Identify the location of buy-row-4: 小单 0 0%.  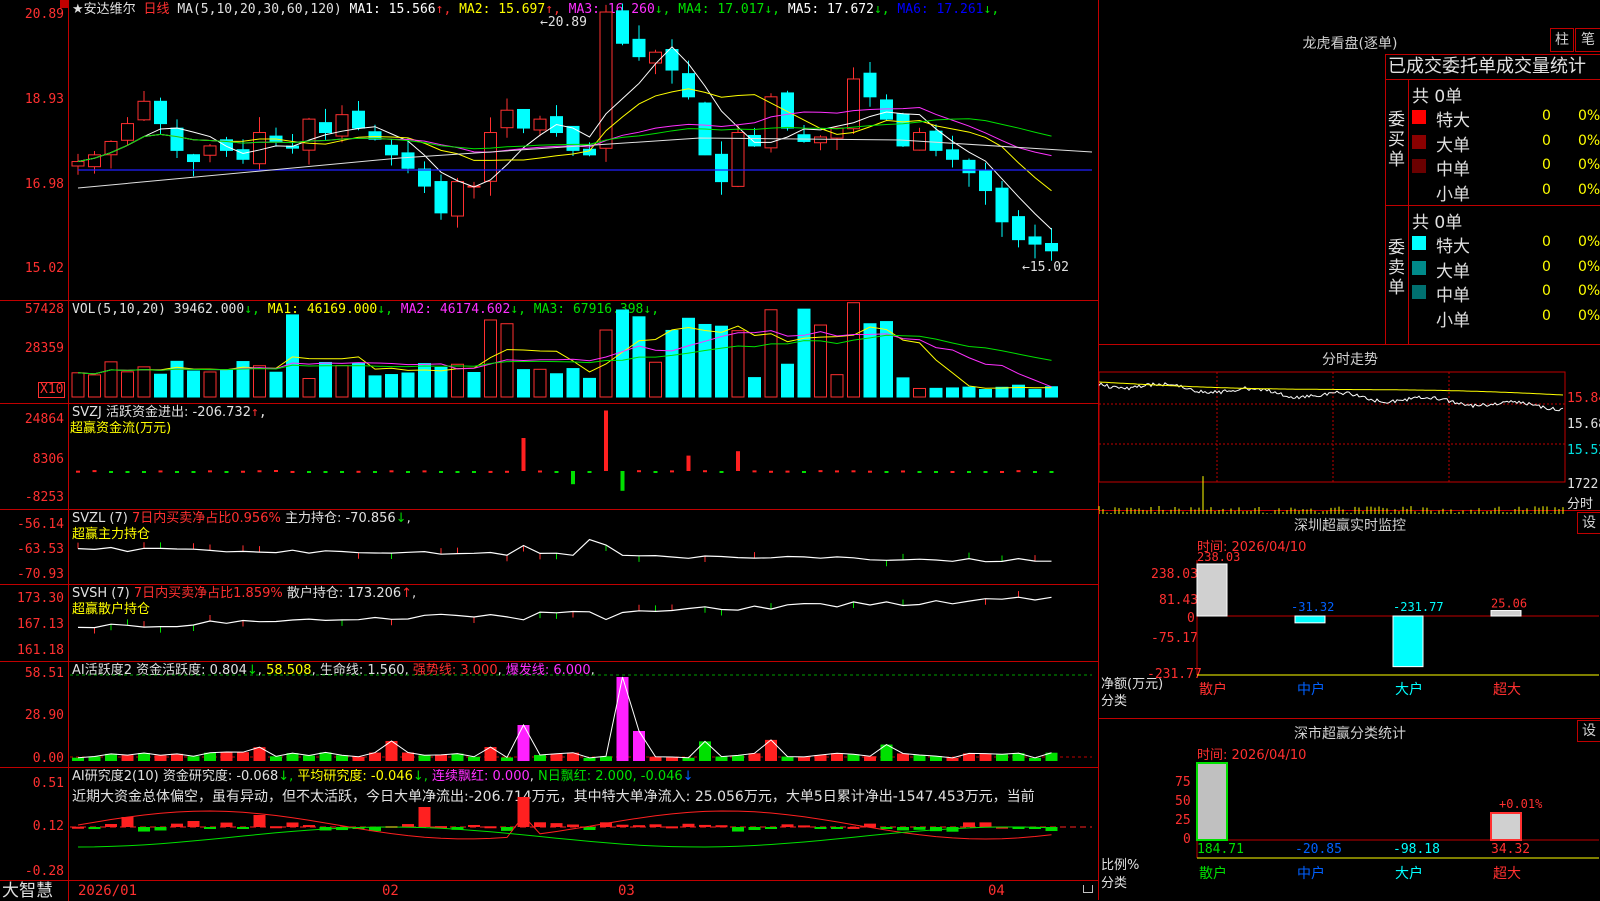
(1505, 192).